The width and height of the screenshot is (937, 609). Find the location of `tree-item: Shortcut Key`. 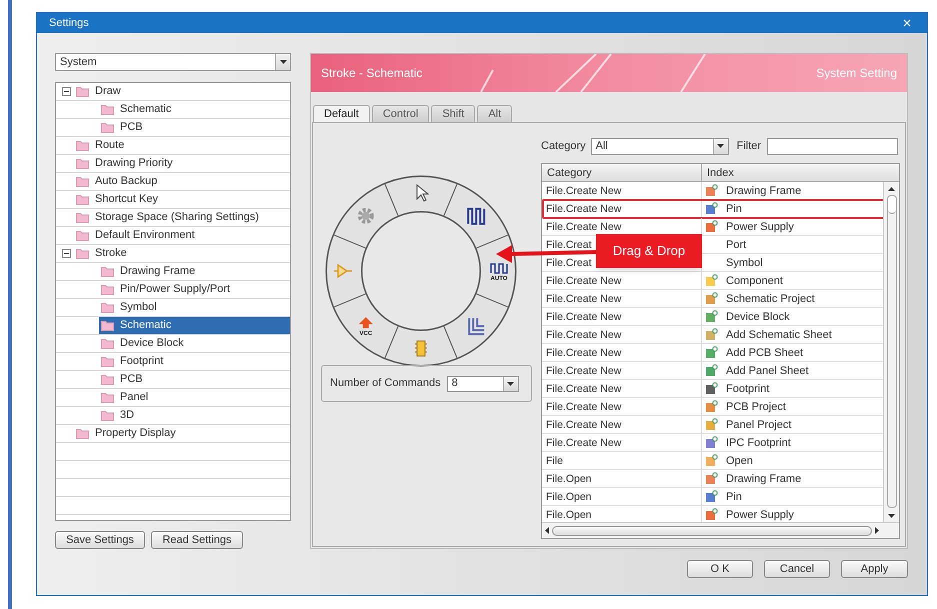

tree-item: Shortcut Key is located at coordinates (182, 199).